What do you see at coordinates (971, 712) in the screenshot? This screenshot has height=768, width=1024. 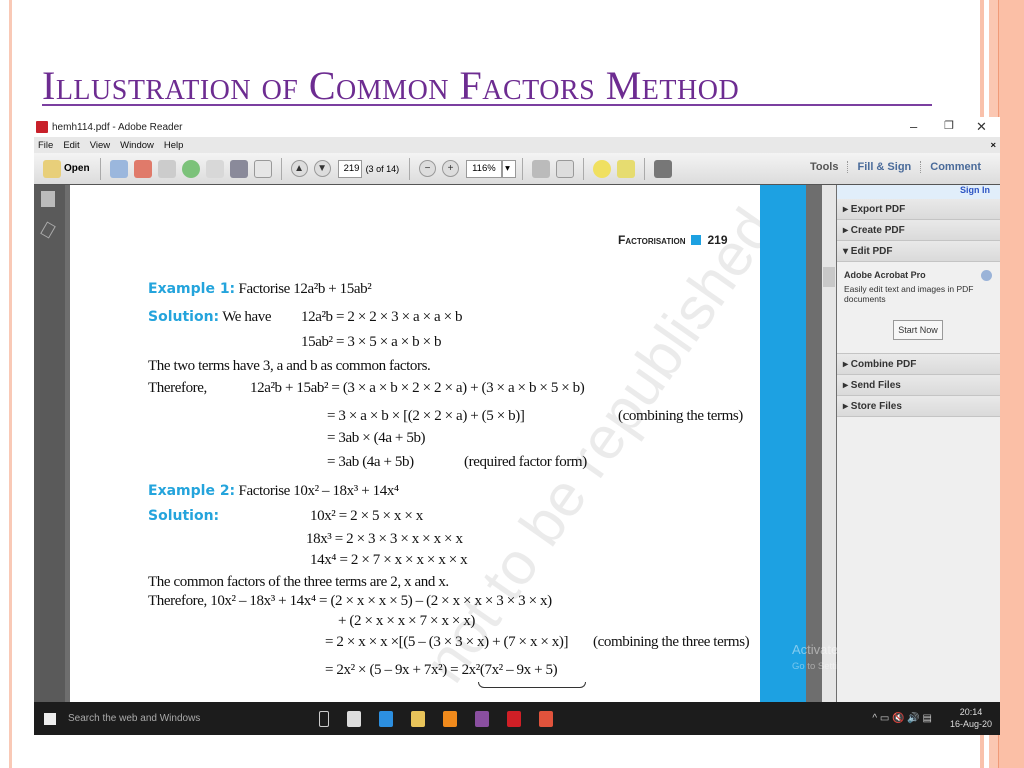 I see `time: 20:14` at bounding box center [971, 712].